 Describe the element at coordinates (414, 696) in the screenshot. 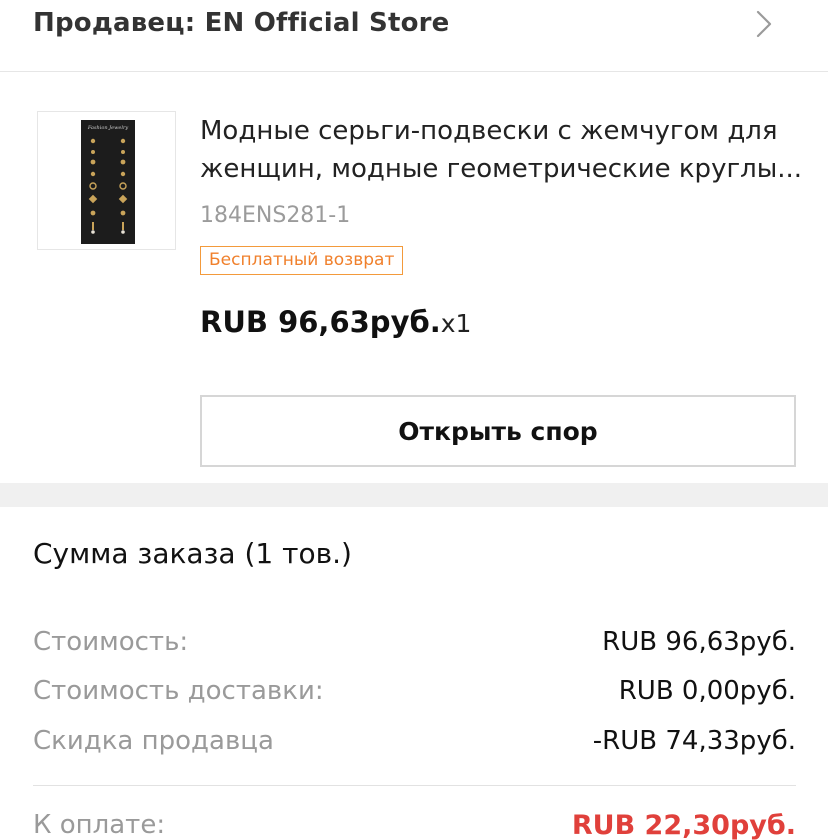

I see `summary-row-shipping: Стоимость доставки: RUB 0,00руб.` at that location.